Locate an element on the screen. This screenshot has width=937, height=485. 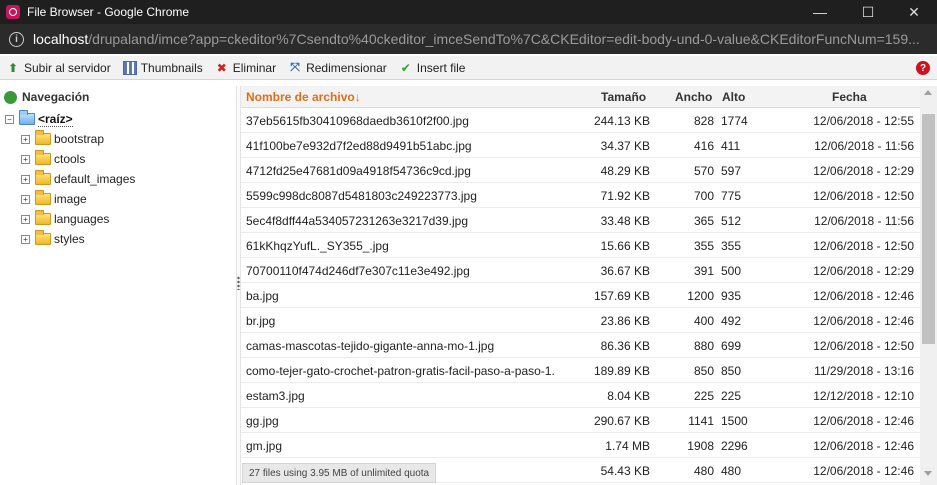
file-name: gg.jpg is located at coordinates (413, 421).